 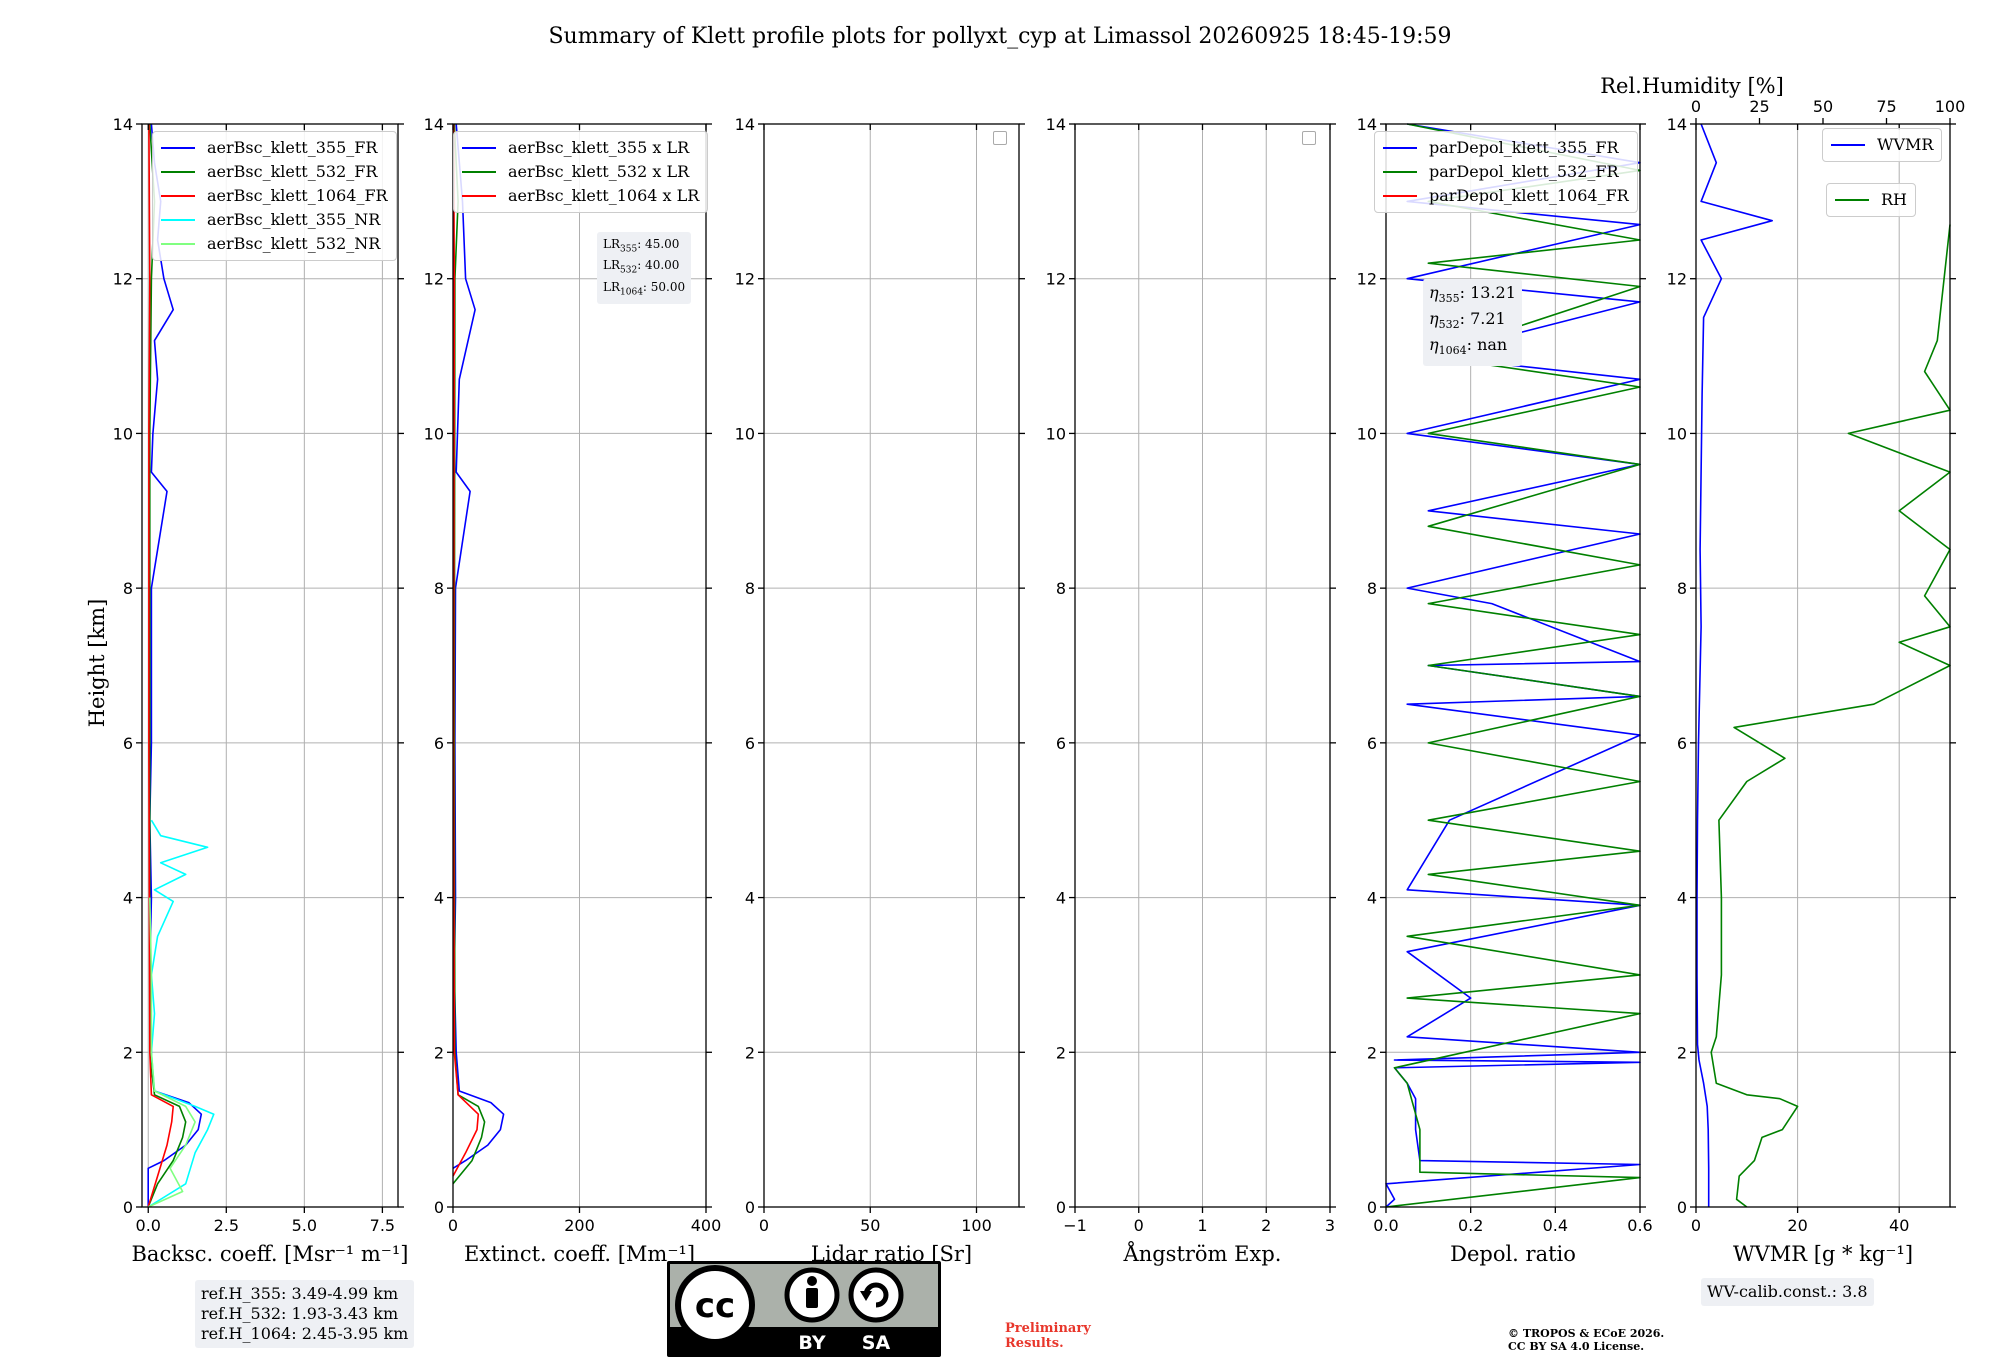 I want to click on backscatter-legend-row: aerBsc_klett_355_FR, so click(x=274, y=148).